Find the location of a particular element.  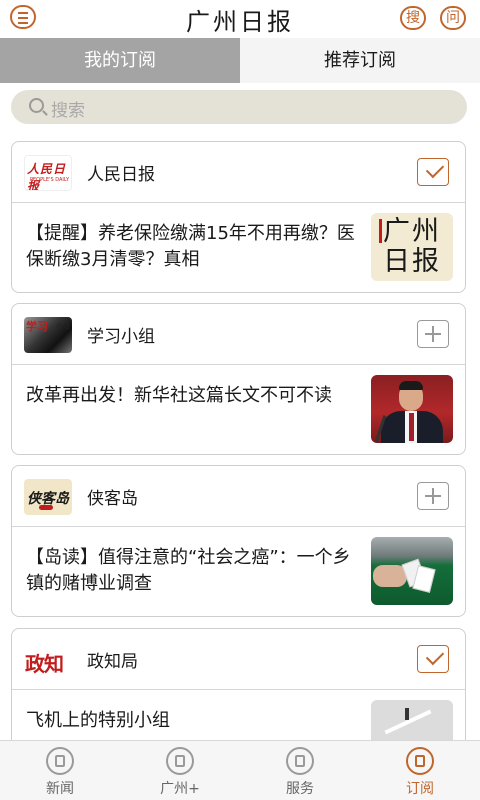

source-name: 学习小组 is located at coordinates (121, 337).